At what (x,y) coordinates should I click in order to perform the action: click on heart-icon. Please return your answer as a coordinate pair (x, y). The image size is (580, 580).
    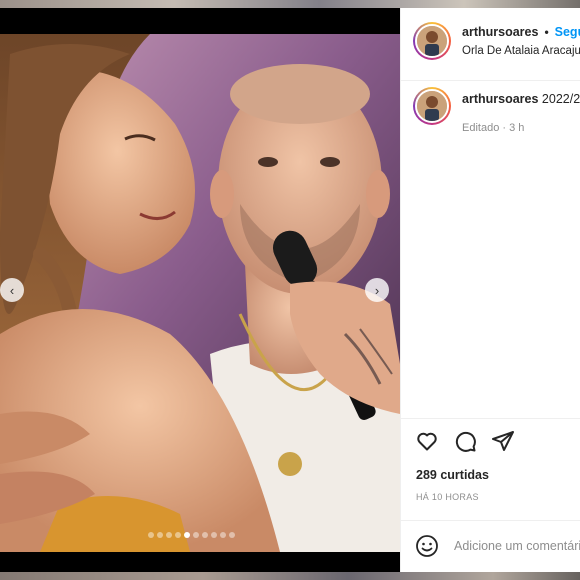
    Looking at the image, I should click on (427, 441).